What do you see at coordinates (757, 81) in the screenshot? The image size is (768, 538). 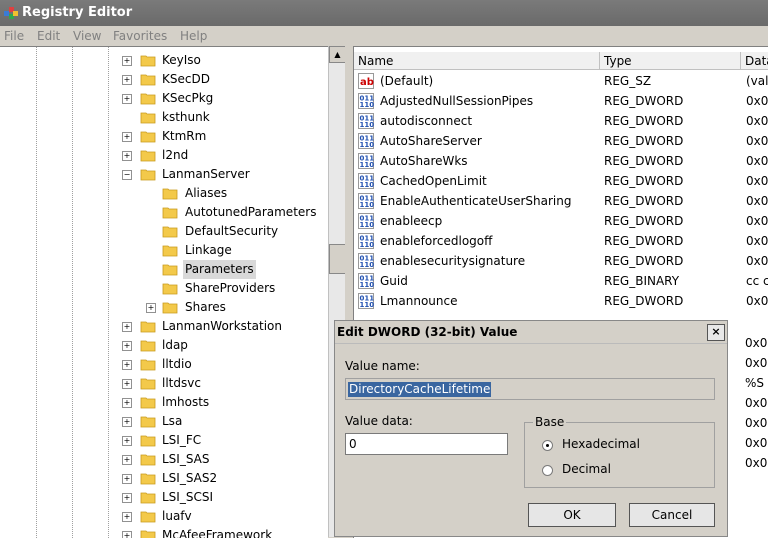 I see `value-data: (val` at bounding box center [757, 81].